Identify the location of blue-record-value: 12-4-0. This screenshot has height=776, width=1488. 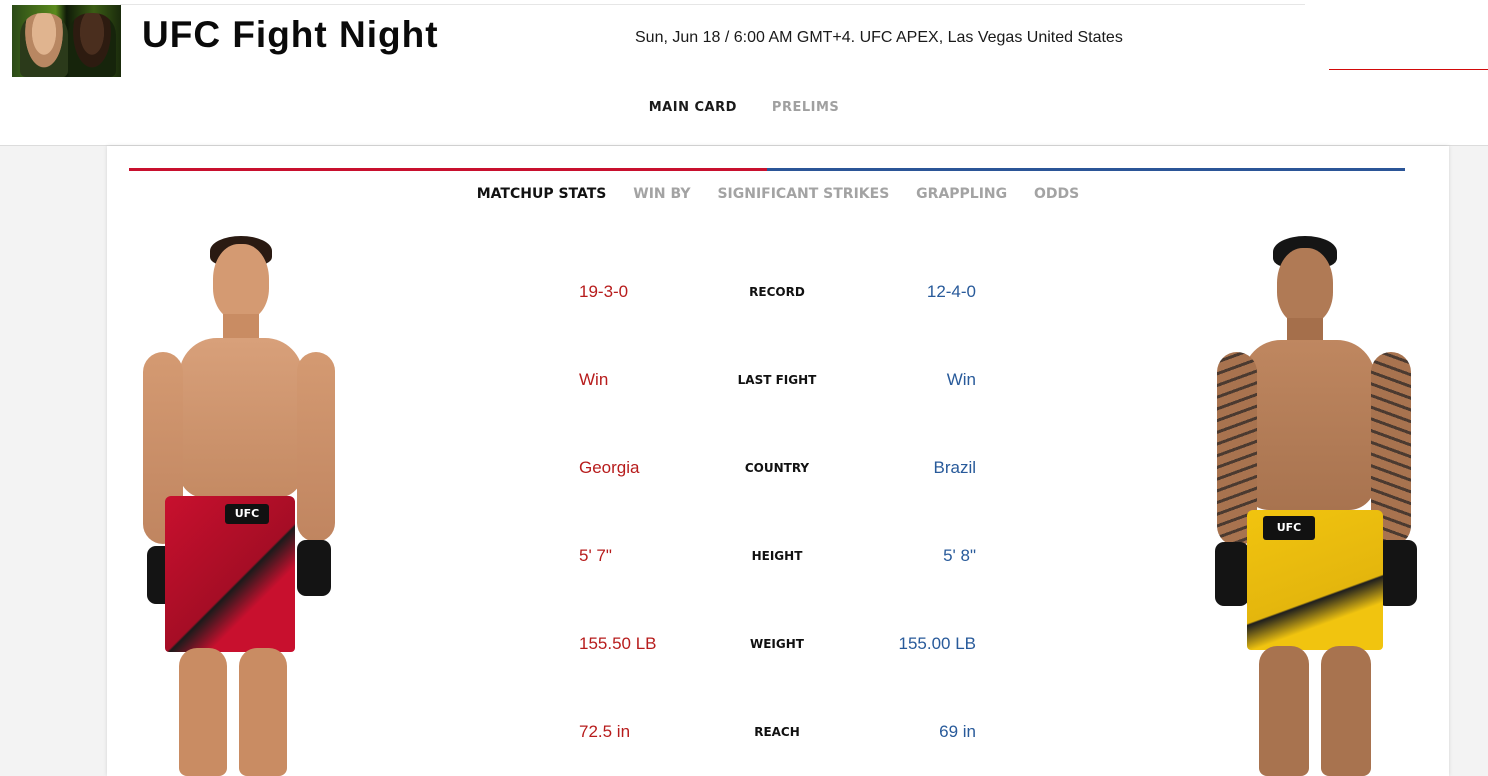
(951, 291).